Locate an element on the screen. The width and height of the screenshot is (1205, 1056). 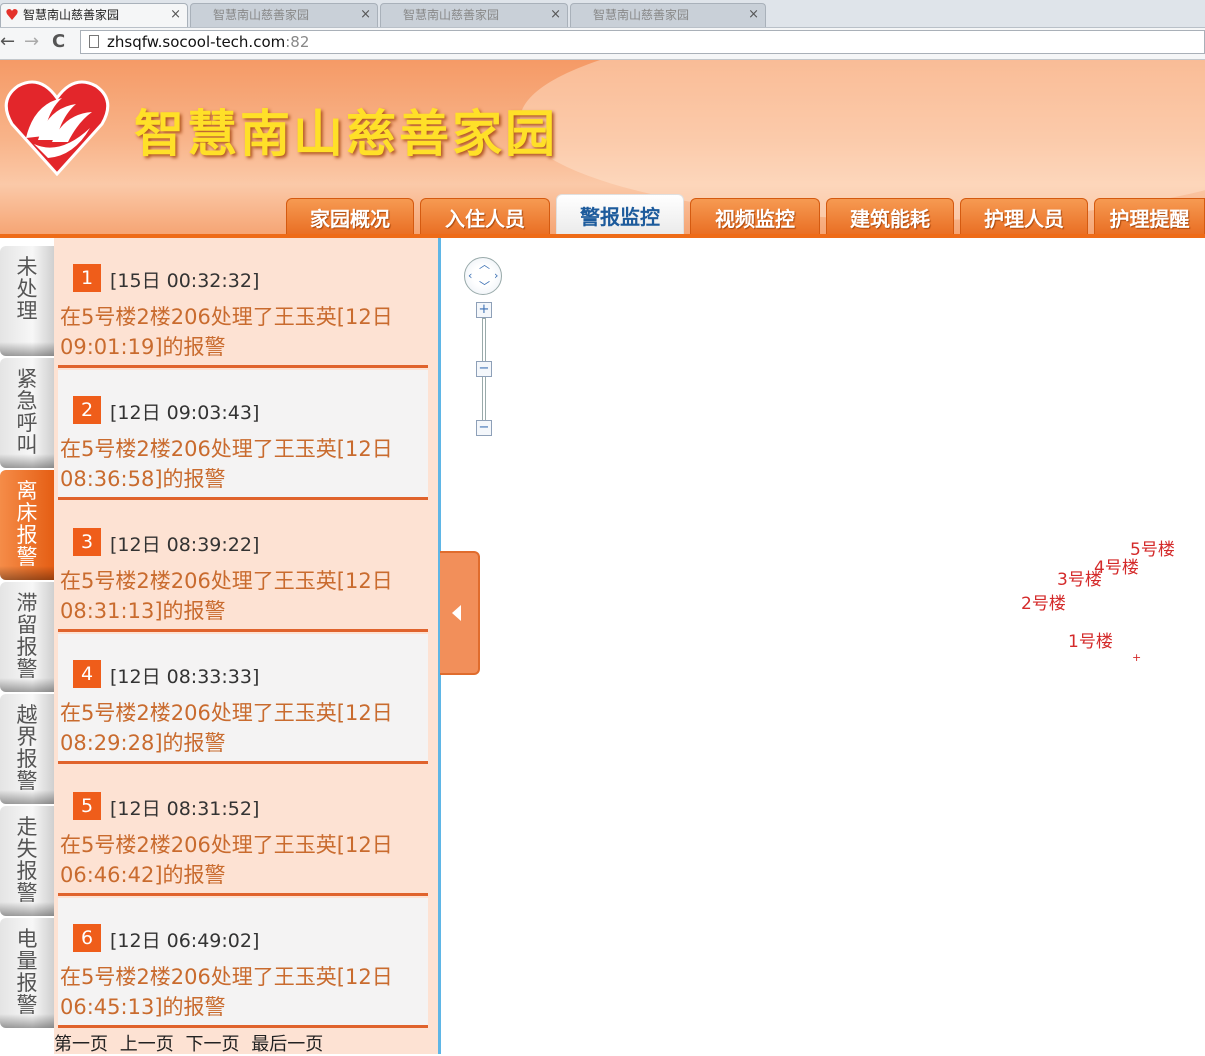
category-wander-alarm: 走失报警 is located at coordinates (27, 861).